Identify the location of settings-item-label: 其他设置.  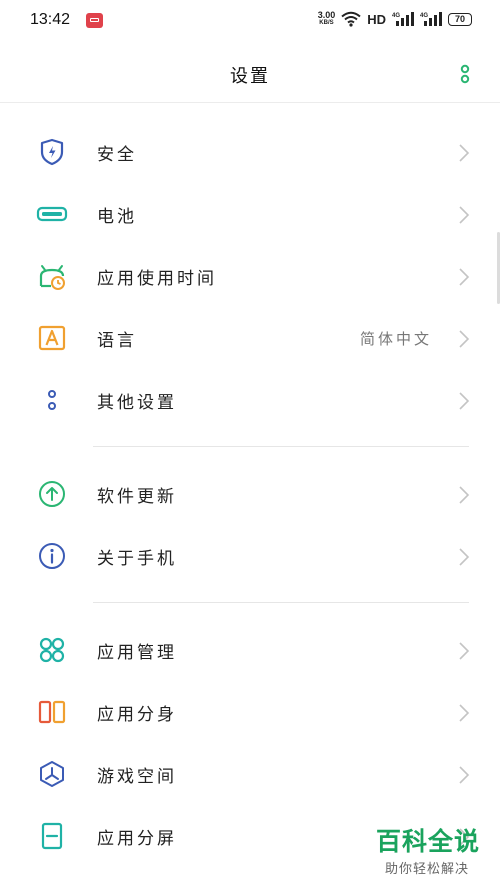
(137, 403).